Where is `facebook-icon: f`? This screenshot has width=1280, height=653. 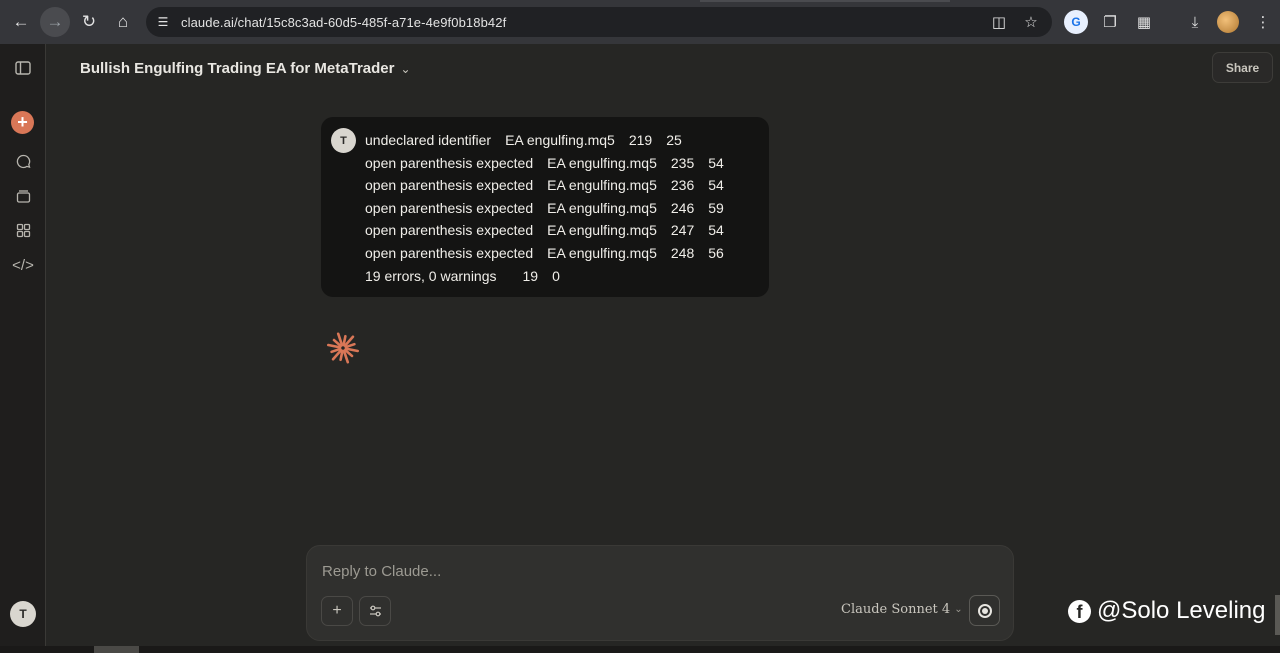
facebook-icon: f is located at coordinates (1079, 611).